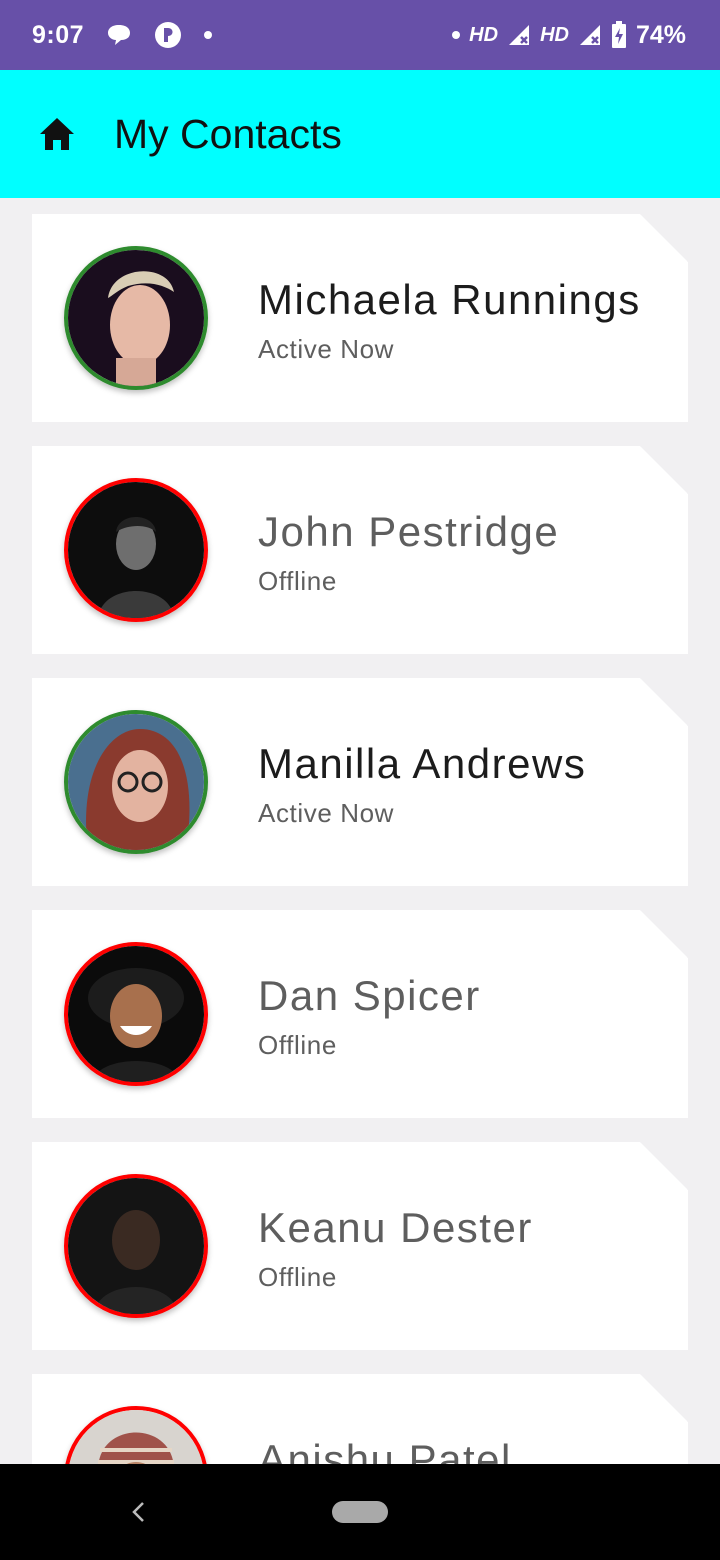  I want to click on contact-card: Dan Spicer Offline, so click(360, 1014).